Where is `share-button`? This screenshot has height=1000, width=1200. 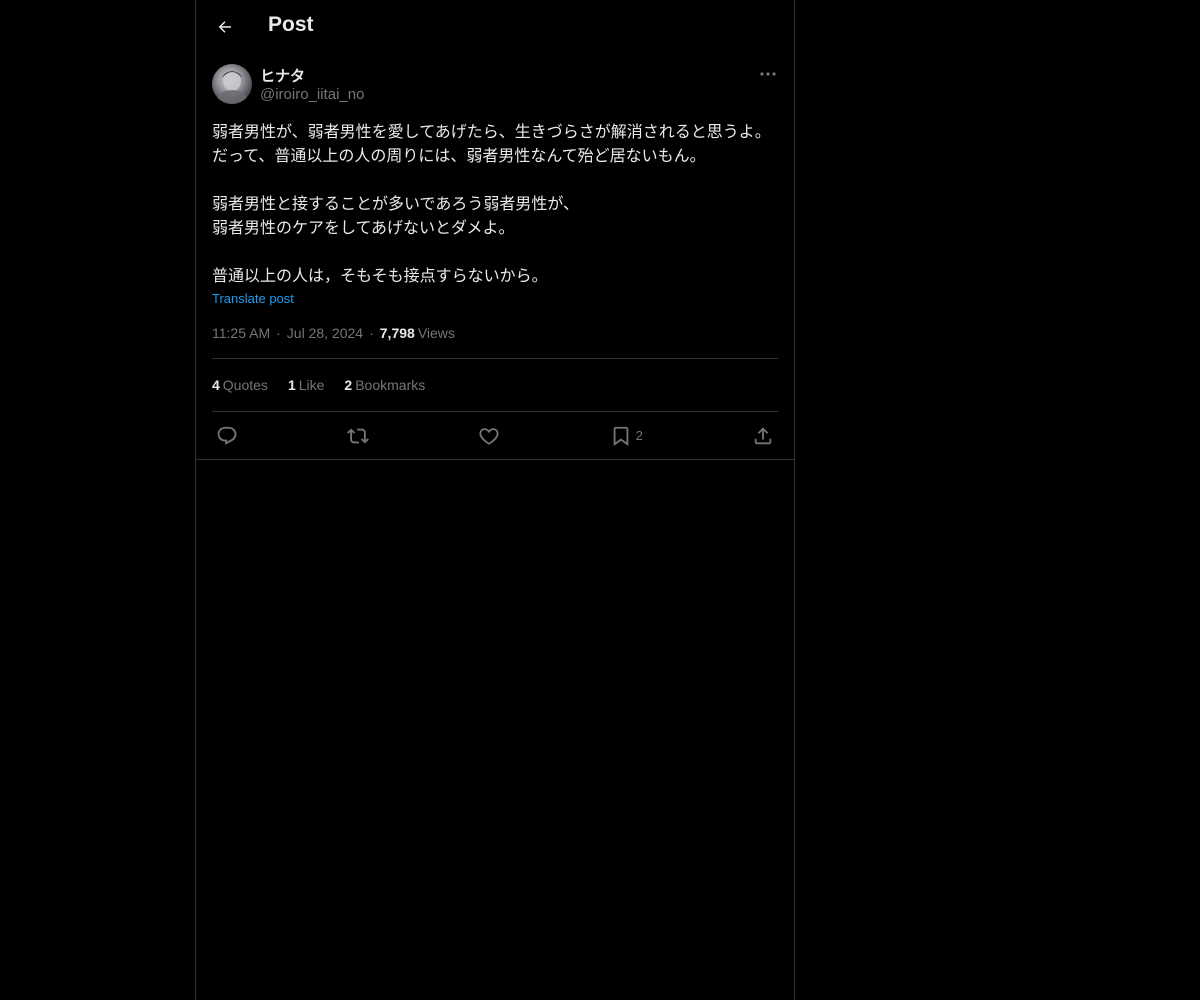
share-button is located at coordinates (763, 436).